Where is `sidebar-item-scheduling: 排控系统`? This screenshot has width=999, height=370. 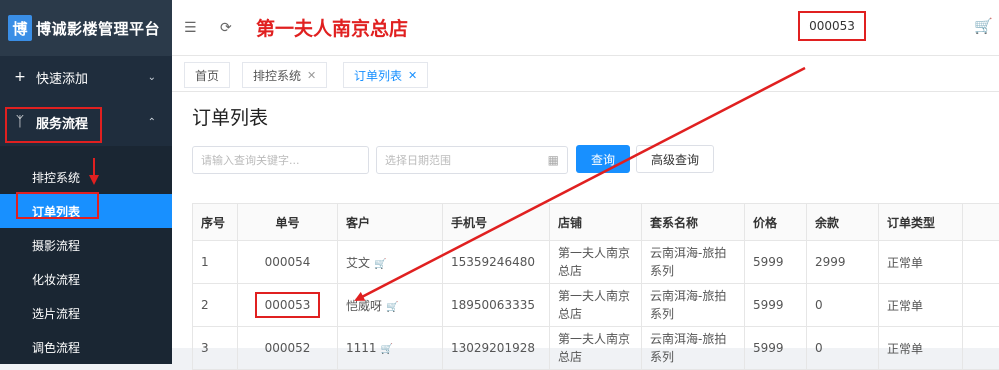
sidebar-item-scheduling: 排控系统 is located at coordinates (86, 177).